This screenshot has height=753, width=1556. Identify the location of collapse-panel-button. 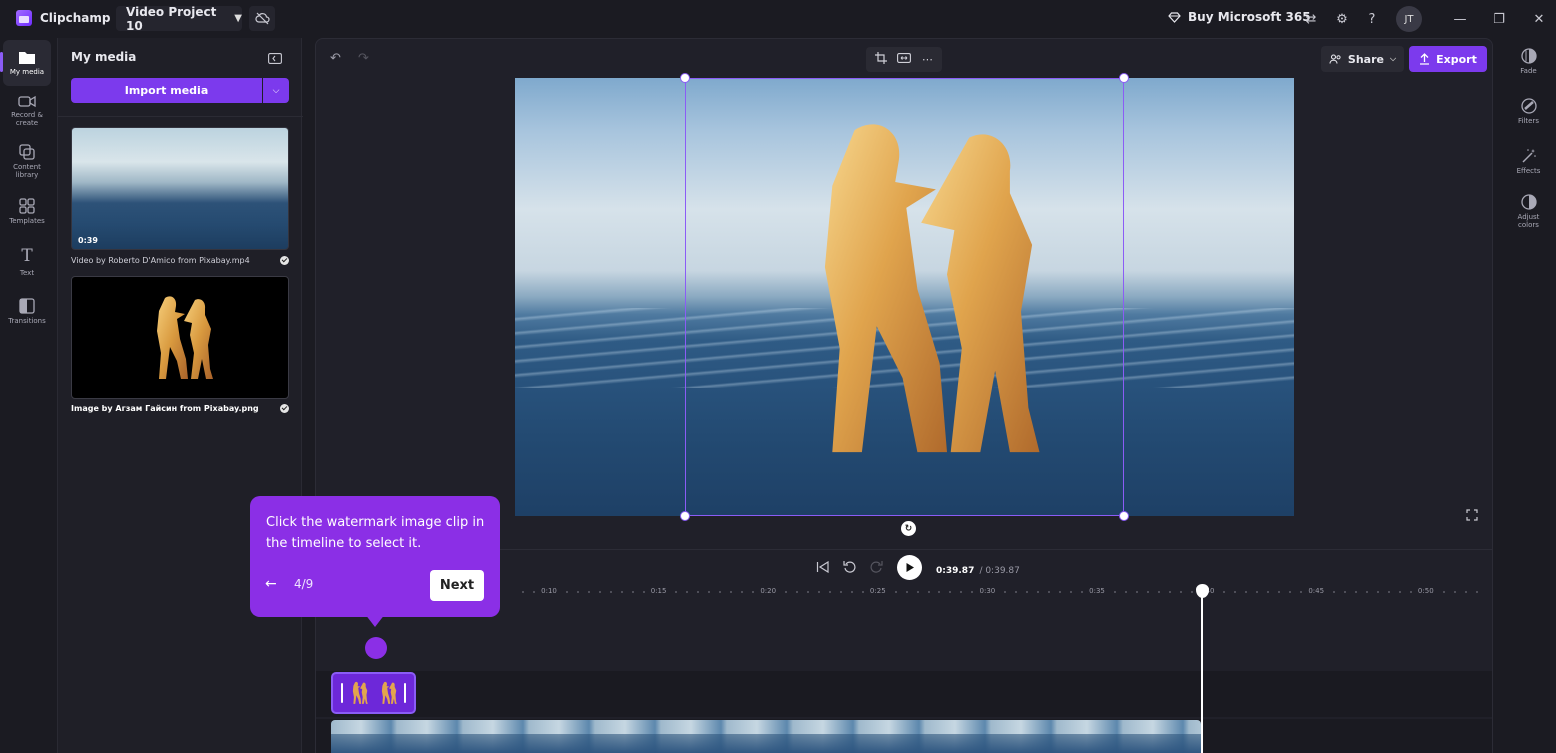
(275, 58).